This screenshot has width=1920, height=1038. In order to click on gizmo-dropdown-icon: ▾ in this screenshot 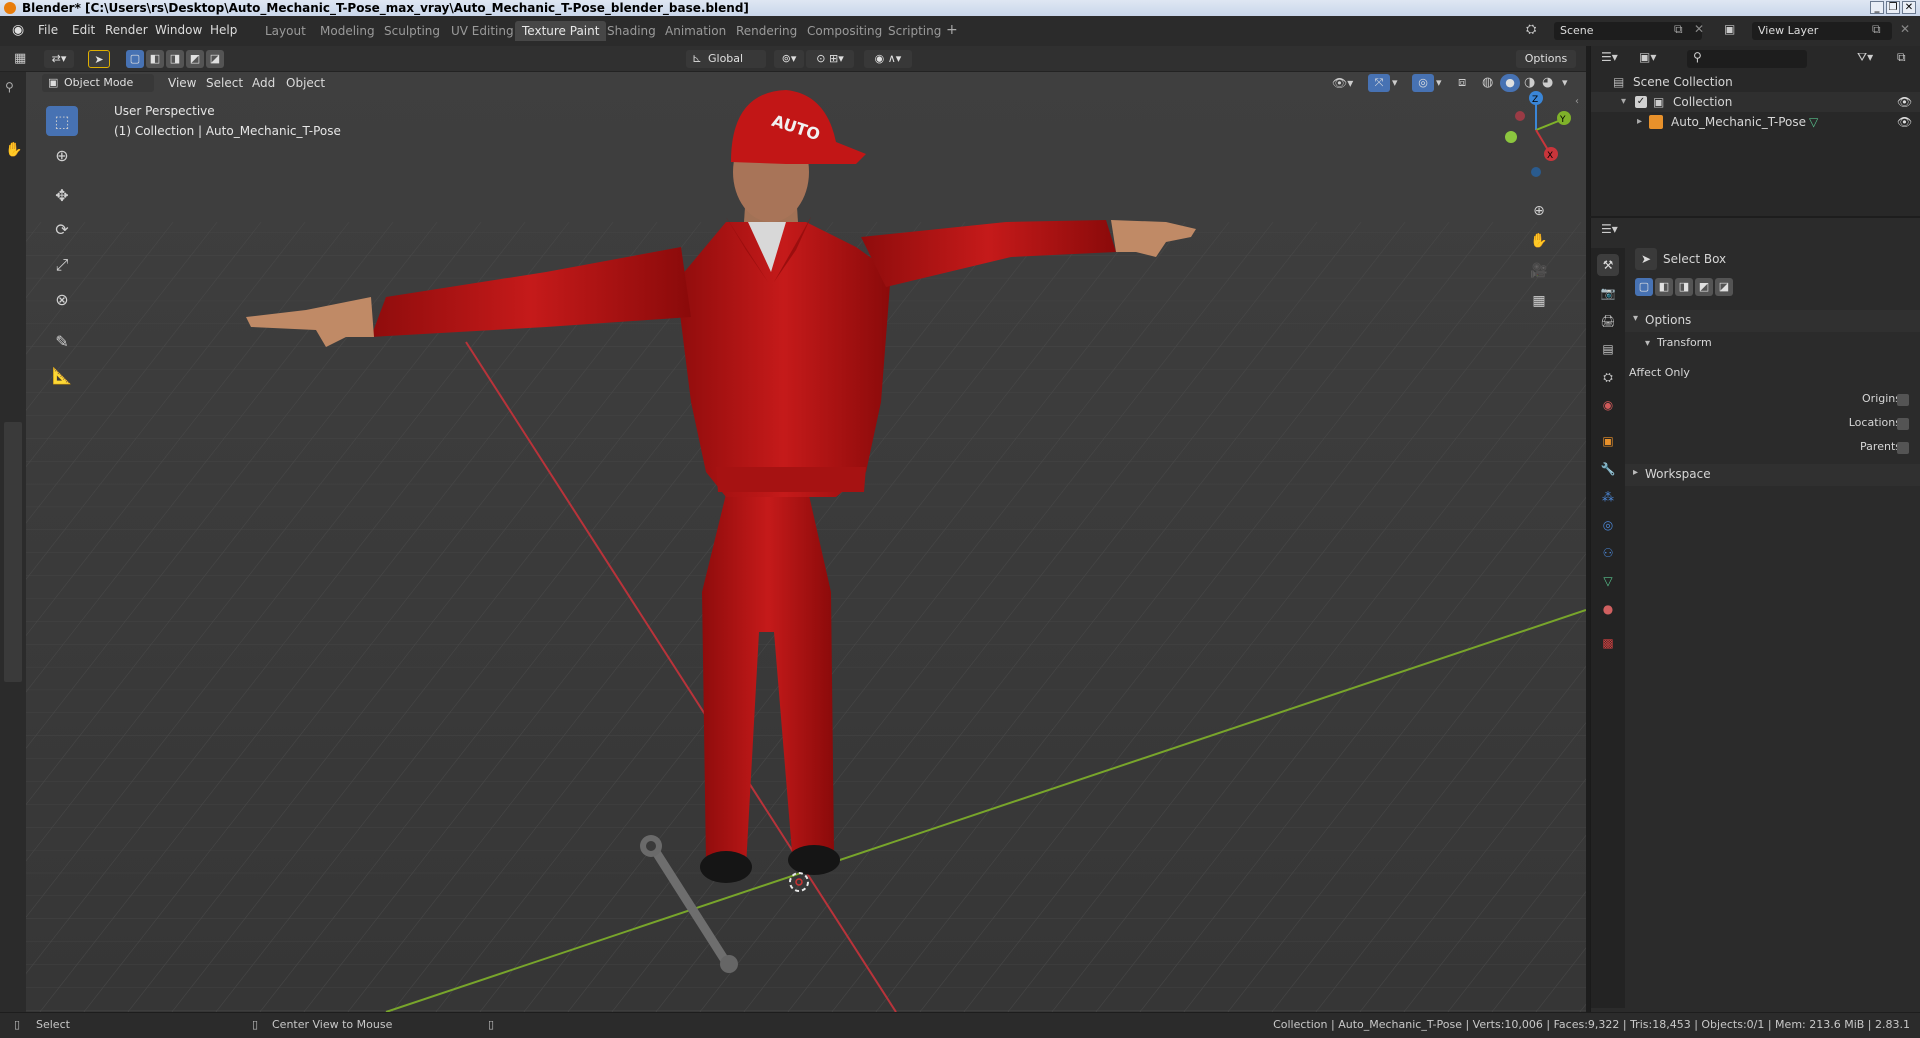, I will do `click(1395, 82)`.